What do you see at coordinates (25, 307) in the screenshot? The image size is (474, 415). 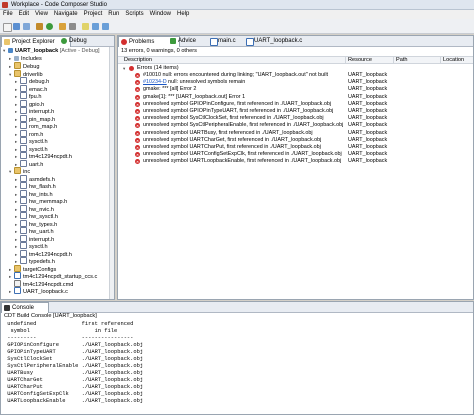 I see `tab-console: Console` at bounding box center [25, 307].